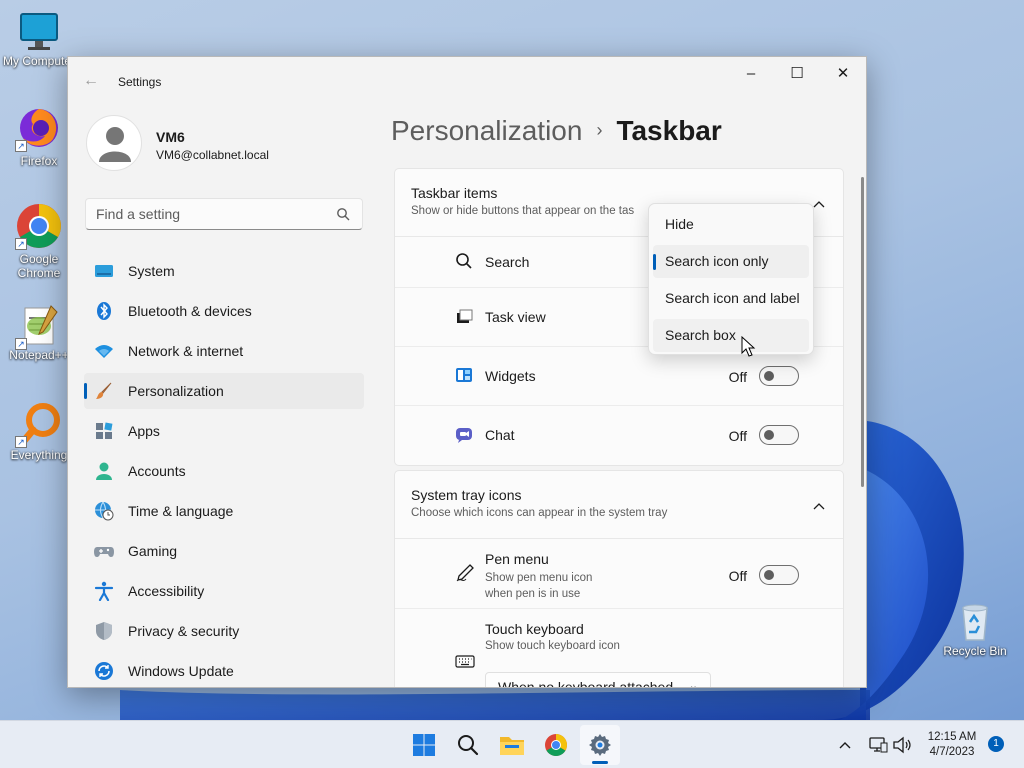 This screenshot has width=1024, height=768. I want to click on everything-search-icon: ↗, so click(39, 424).